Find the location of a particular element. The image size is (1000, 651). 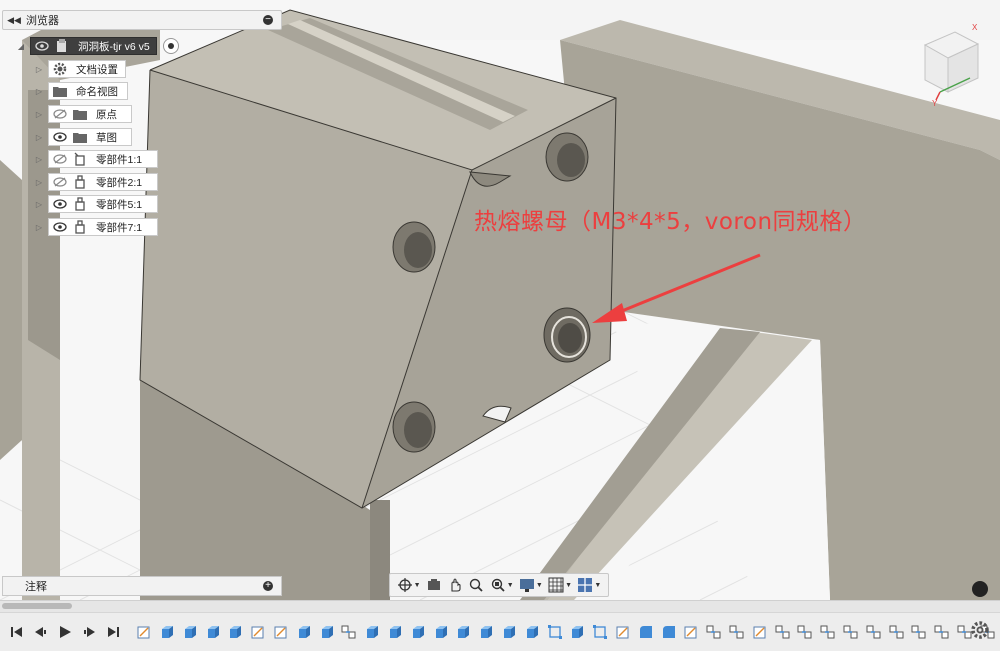

look-at-icon is located at coordinates (434, 585).